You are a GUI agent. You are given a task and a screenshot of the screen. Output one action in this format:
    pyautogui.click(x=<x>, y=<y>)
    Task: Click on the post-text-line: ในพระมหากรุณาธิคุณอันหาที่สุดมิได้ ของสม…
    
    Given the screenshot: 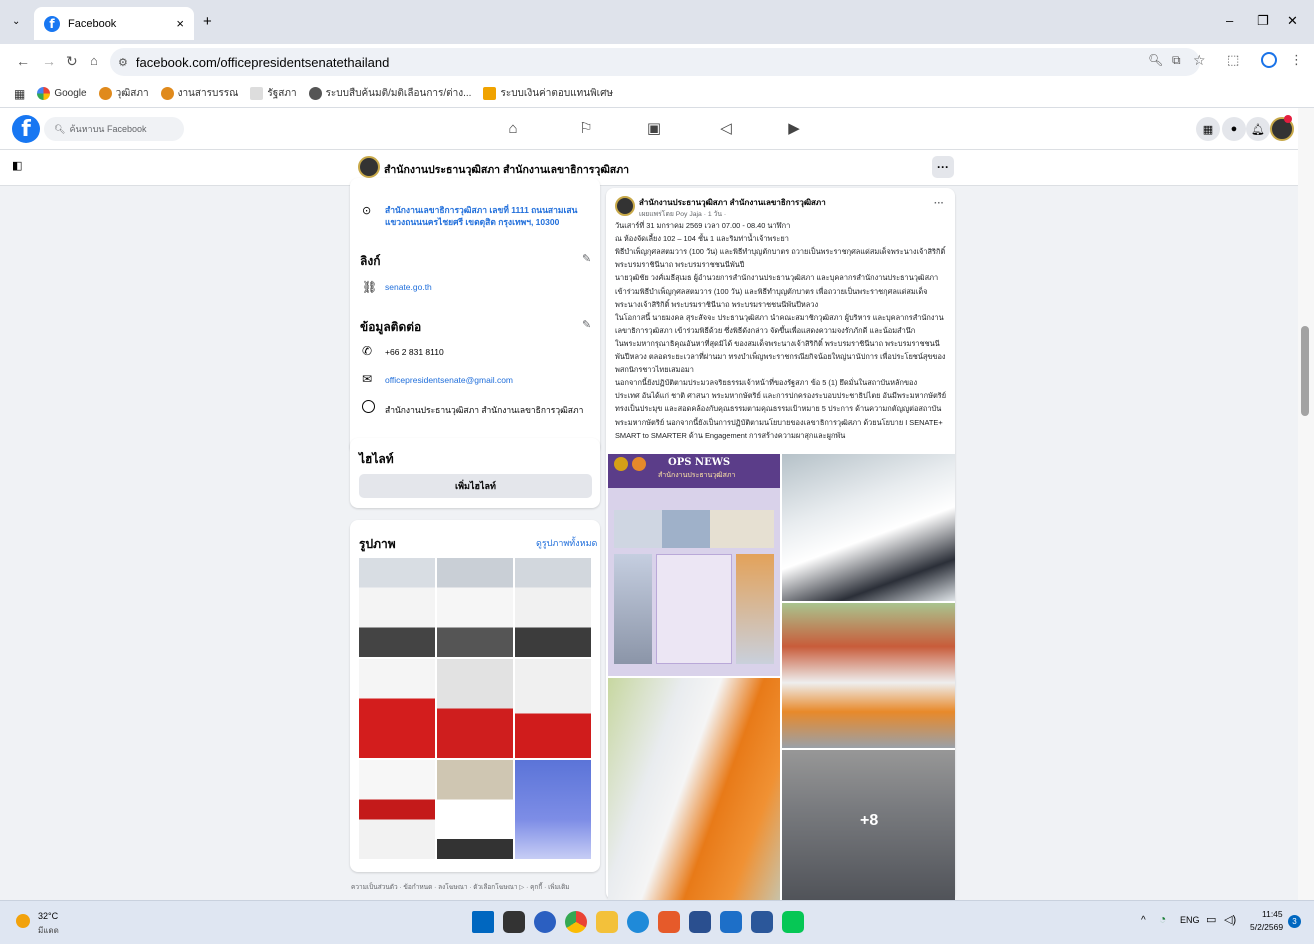 What is the action you would take?
    pyautogui.click(x=777, y=343)
    